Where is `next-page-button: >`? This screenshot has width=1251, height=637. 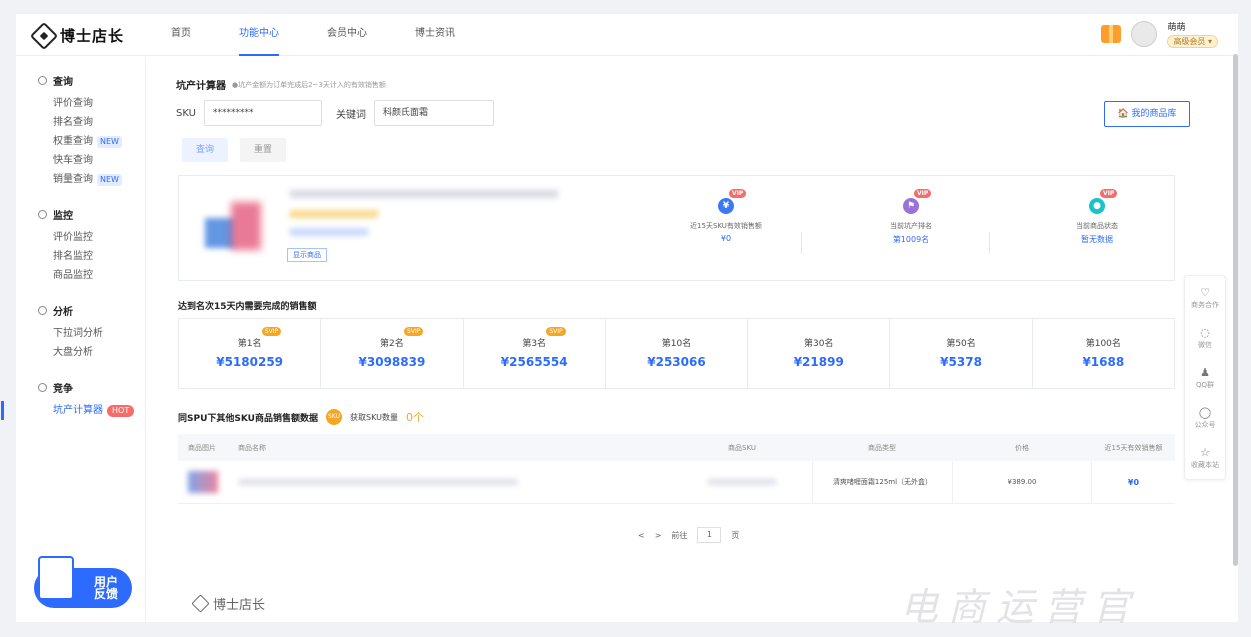
next-page-button: > is located at coordinates (658, 535).